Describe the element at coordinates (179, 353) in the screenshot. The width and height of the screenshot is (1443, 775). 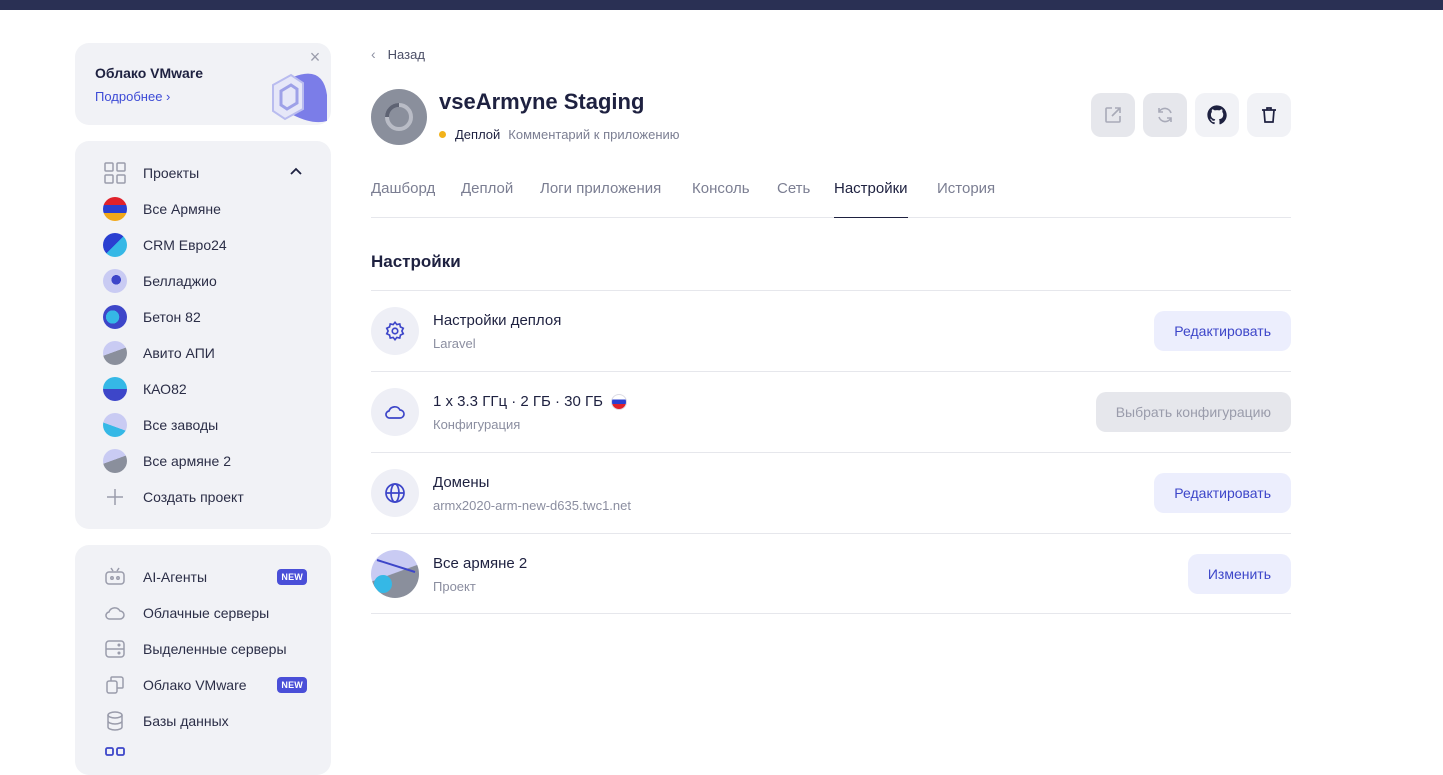
I see `project-label: Авито АПИ` at that location.